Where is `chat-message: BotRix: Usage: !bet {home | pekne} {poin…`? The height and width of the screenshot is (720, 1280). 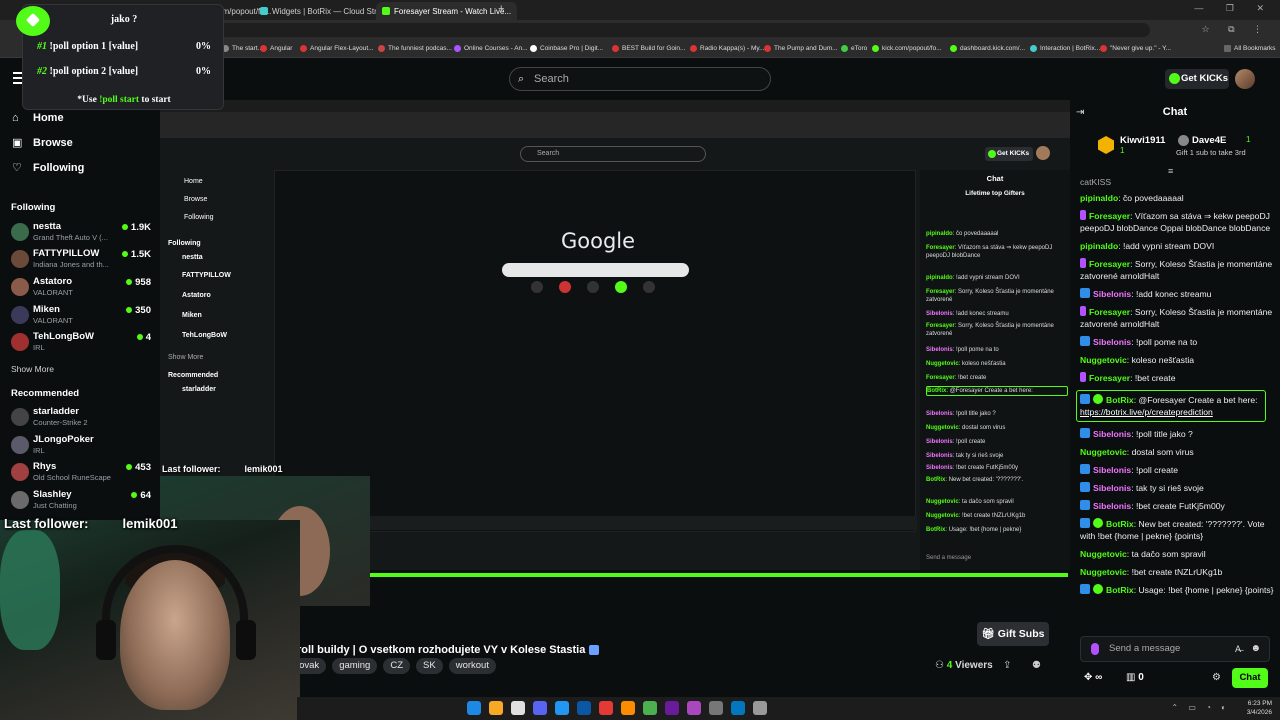 chat-message: BotRix: Usage: !bet {home | pekne} {poin… is located at coordinates (1178, 590).